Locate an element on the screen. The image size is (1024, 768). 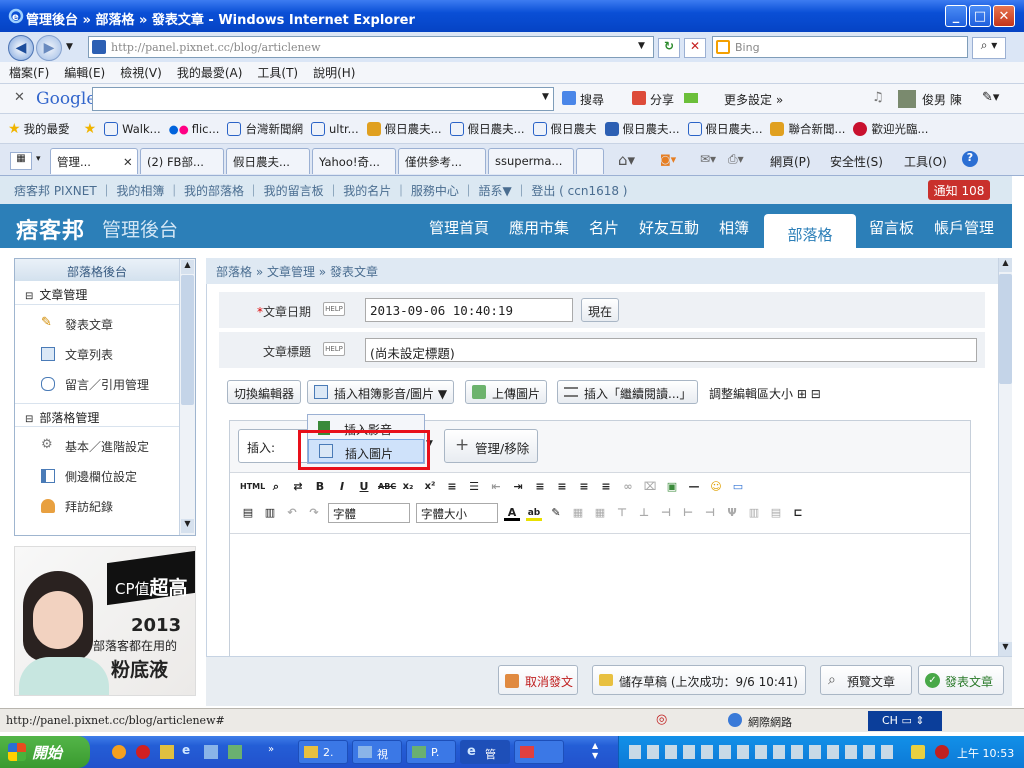
col-after-icon: ⊣ is located at coordinates (710, 513).